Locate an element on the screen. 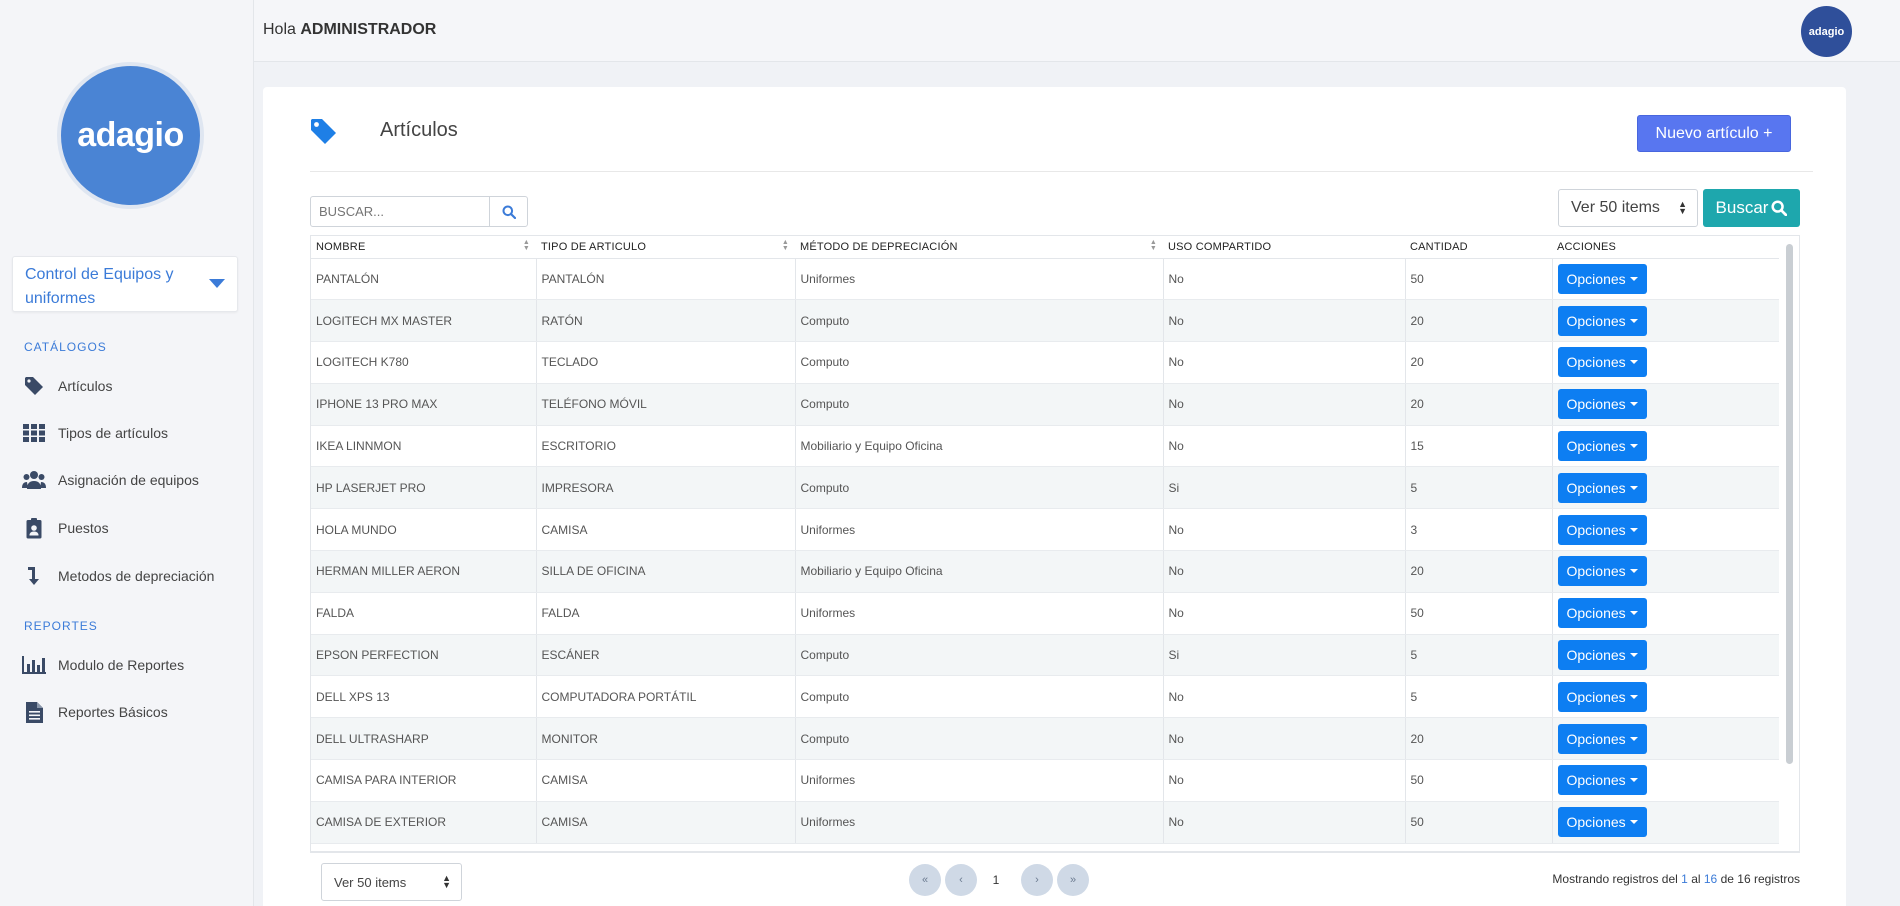 The width and height of the screenshot is (1900, 906). cell-tipo: TECLADO is located at coordinates (666, 362).